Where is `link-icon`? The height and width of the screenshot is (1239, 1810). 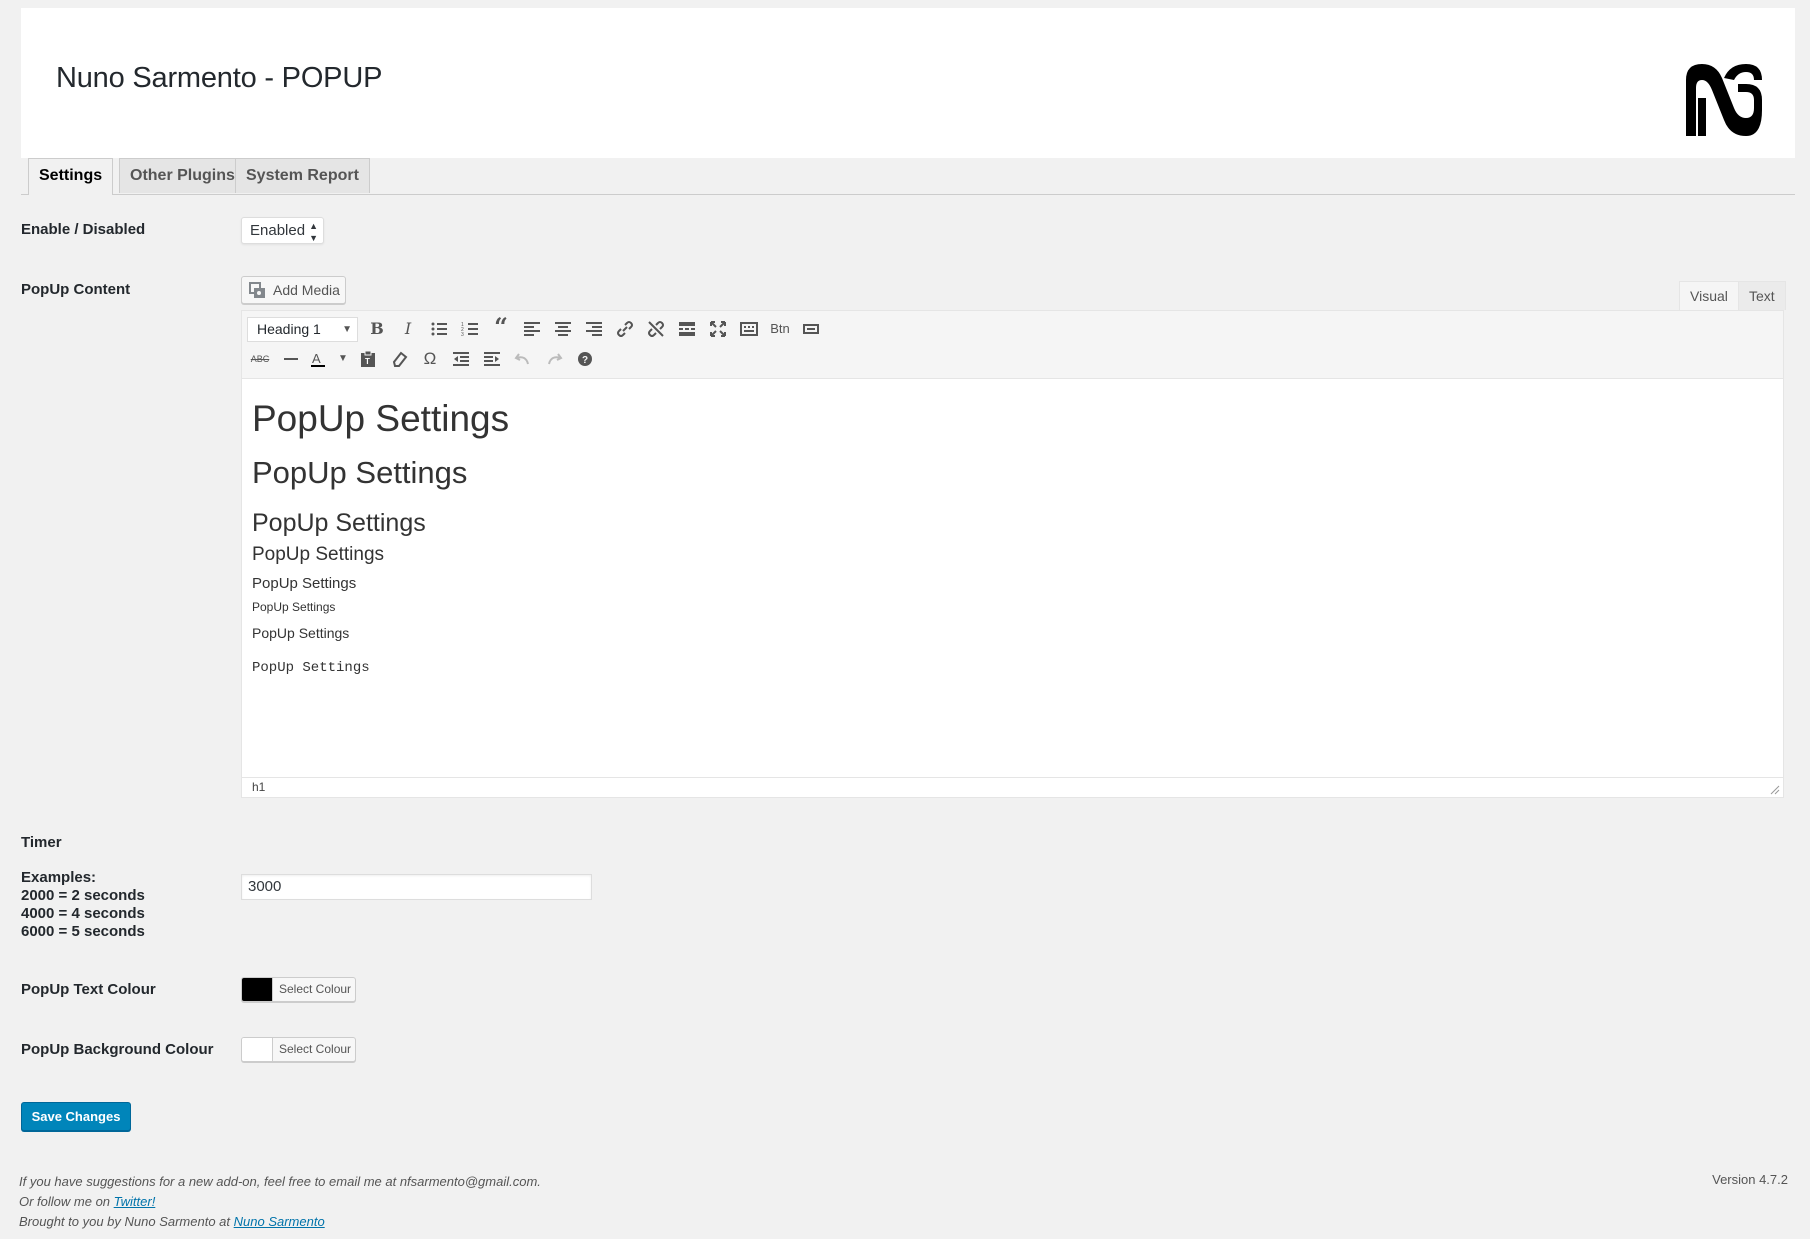 link-icon is located at coordinates (625, 329).